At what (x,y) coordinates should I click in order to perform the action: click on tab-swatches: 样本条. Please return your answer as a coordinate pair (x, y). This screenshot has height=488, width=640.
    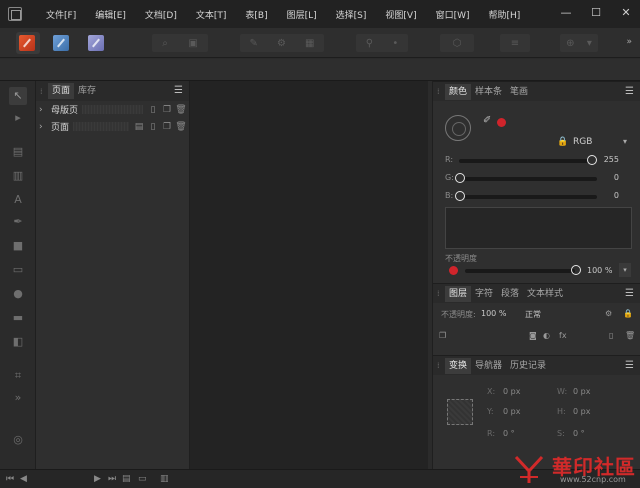
    Looking at the image, I should click on (488, 92).